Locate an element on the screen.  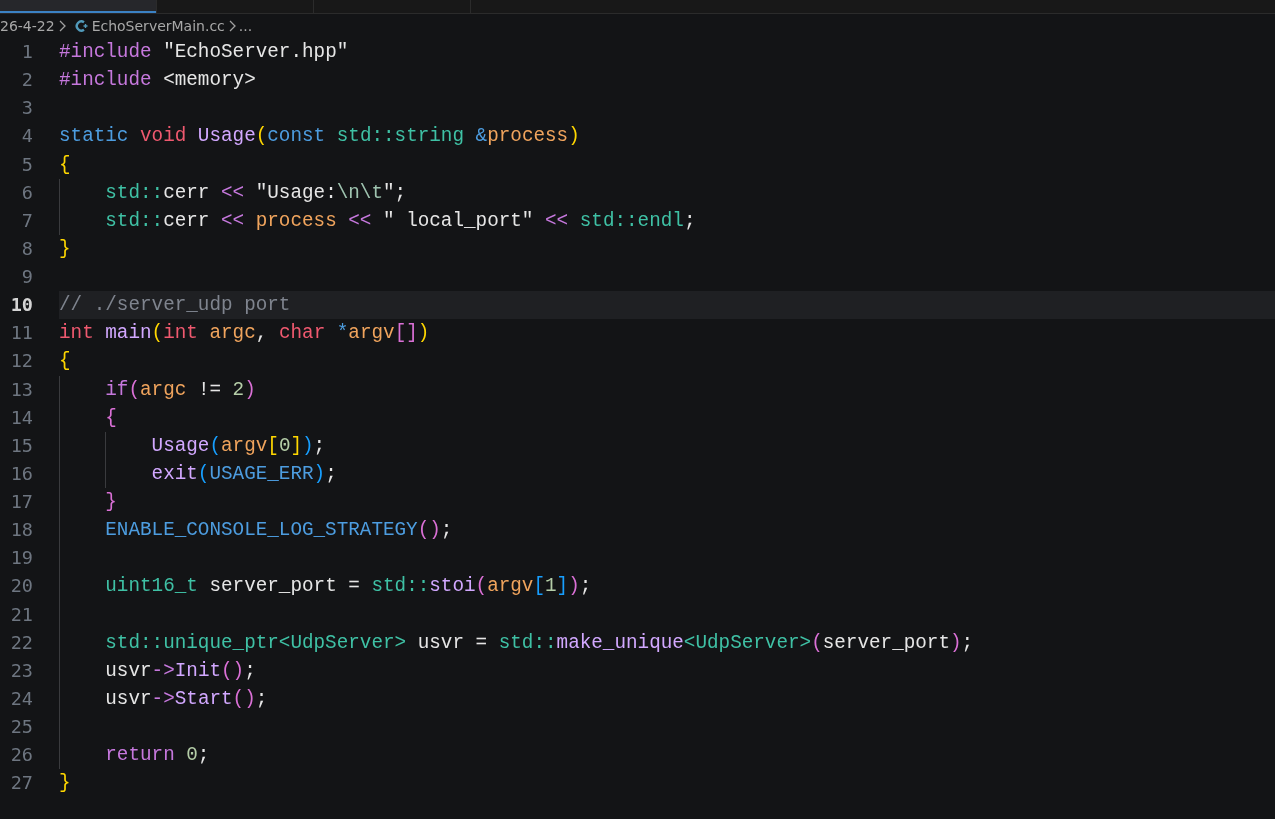
line-number: 6 is located at coordinates (26, 192).